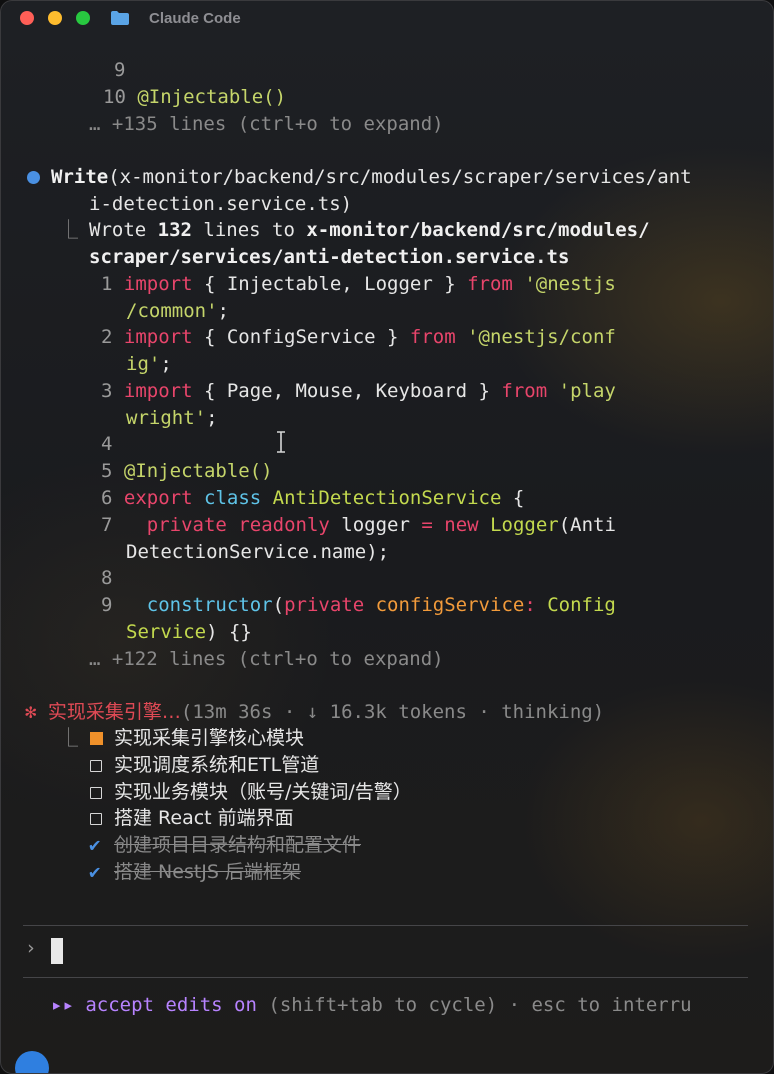 This screenshot has height=1074, width=774. Describe the element at coordinates (107, 578) in the screenshot. I see `line-number: 8` at that location.